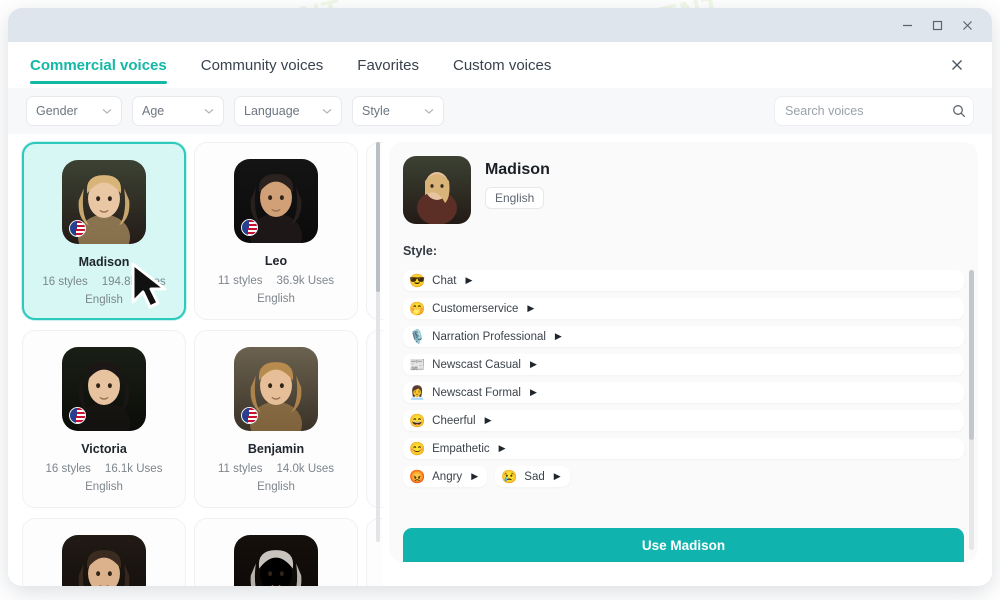 The image size is (1000, 600). What do you see at coordinates (374, 231) in the screenshot?
I see `voice-card-layla: Layla16 styles22.3k UsesEnglish` at bounding box center [374, 231].